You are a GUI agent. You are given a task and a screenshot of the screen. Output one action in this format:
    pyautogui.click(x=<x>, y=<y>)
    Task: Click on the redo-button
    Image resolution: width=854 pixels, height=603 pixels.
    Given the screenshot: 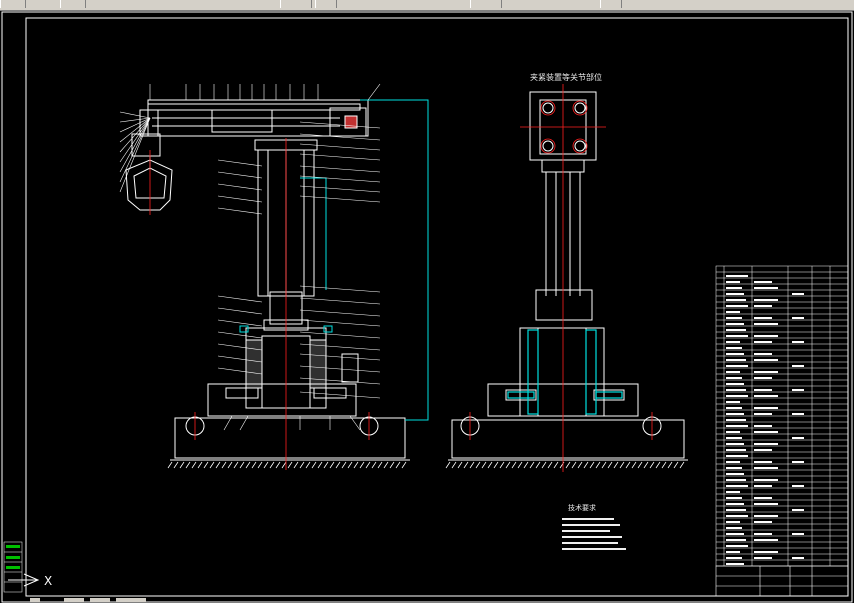 What is the action you would take?
    pyautogui.click(x=326, y=4)
    